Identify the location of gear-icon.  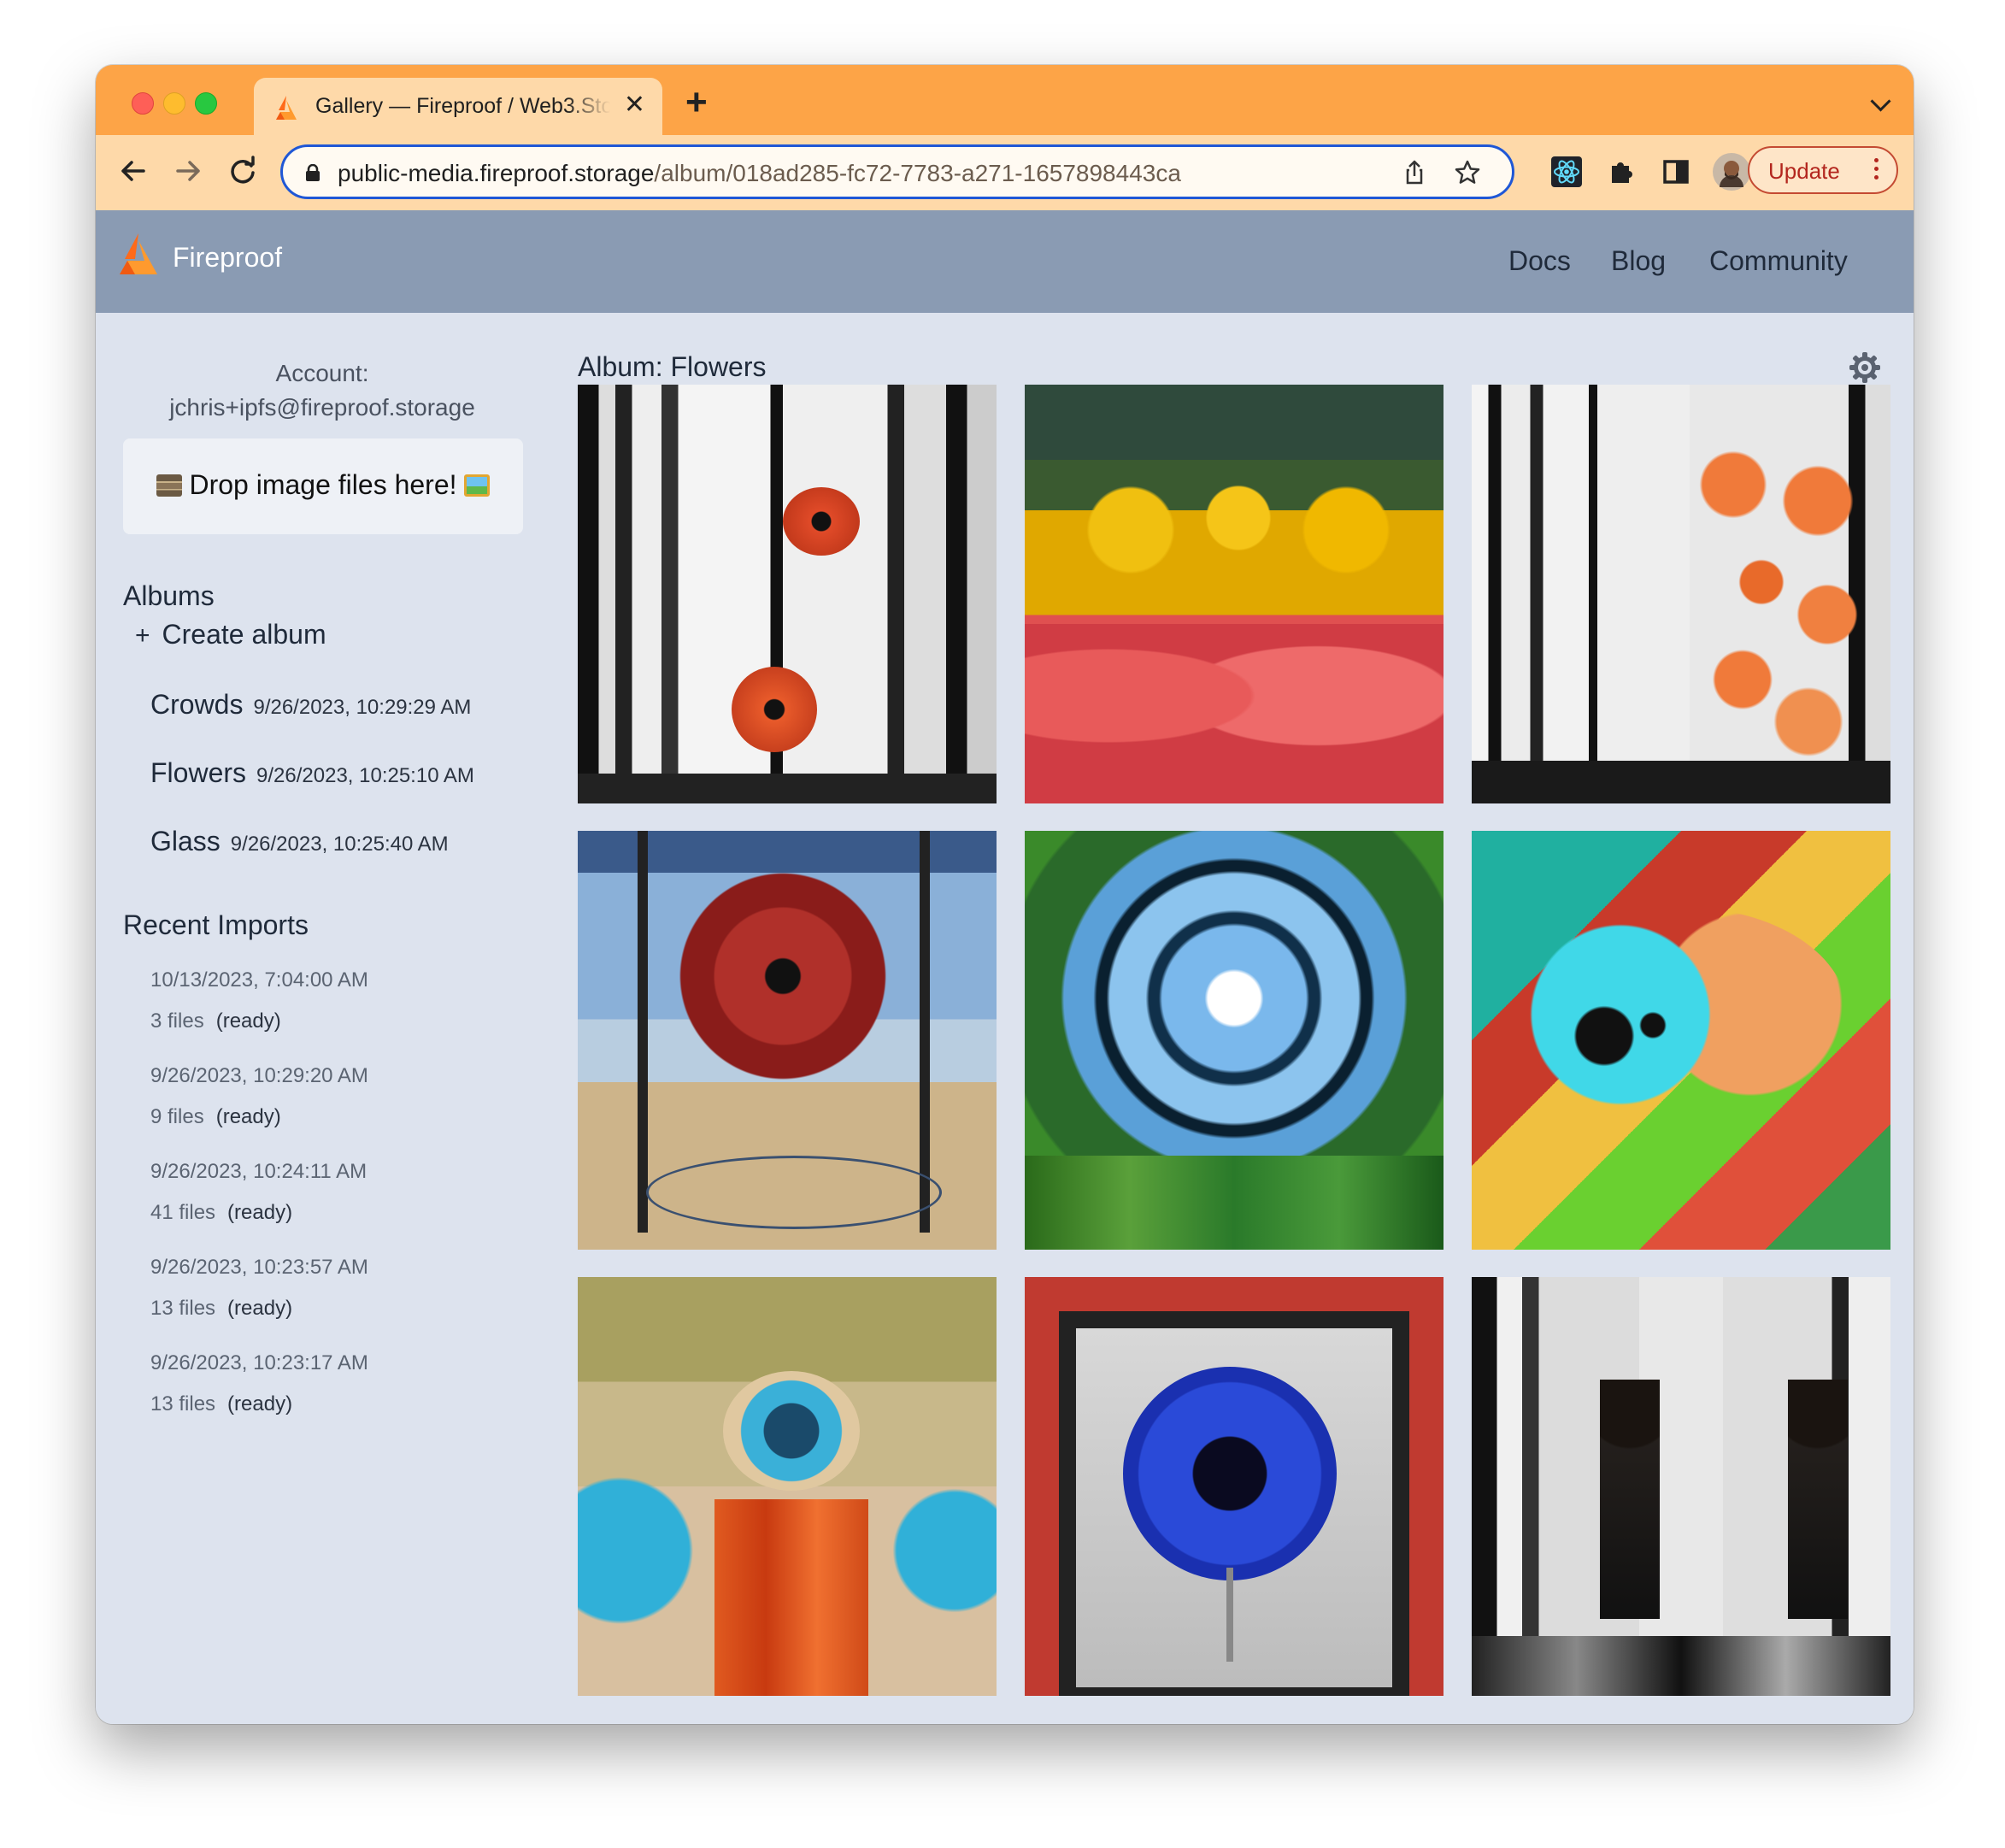
(1865, 368).